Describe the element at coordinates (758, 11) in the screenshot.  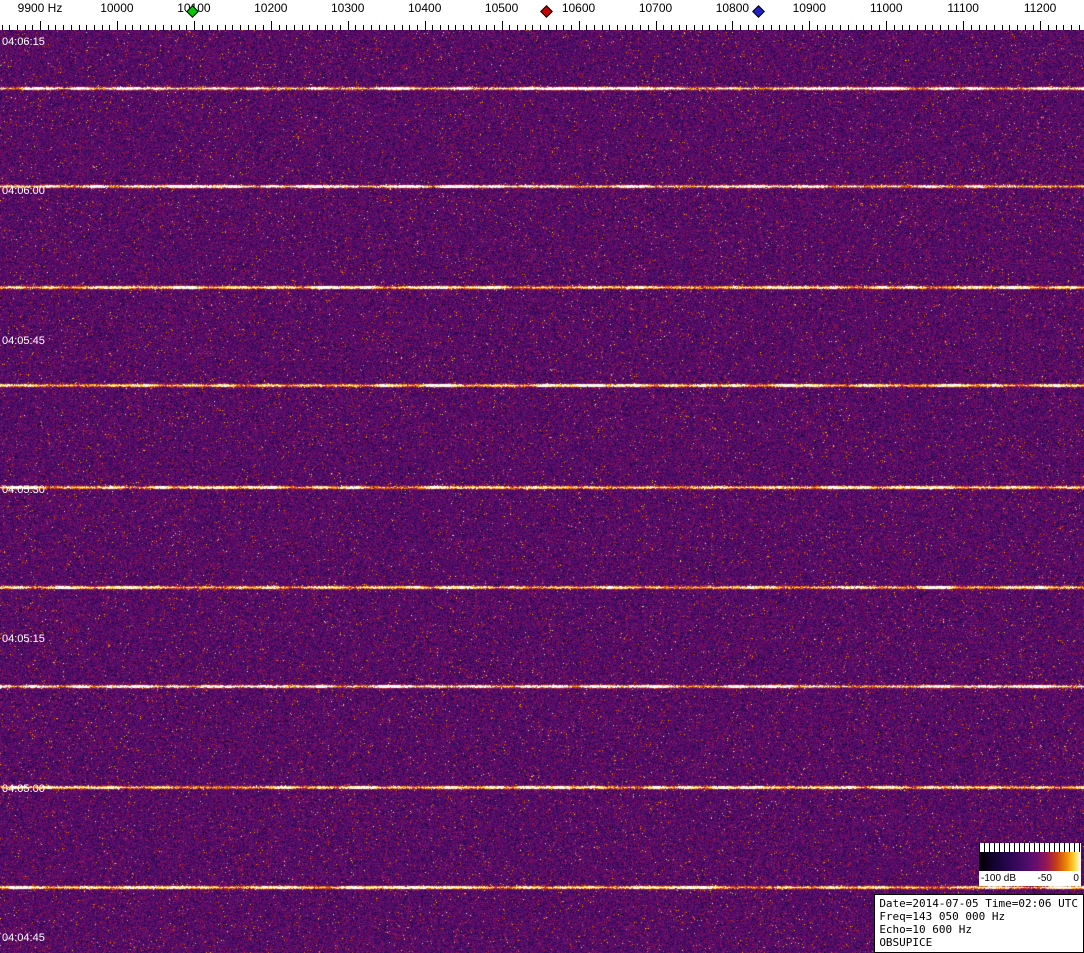
I see `blue-diamond-marker` at that location.